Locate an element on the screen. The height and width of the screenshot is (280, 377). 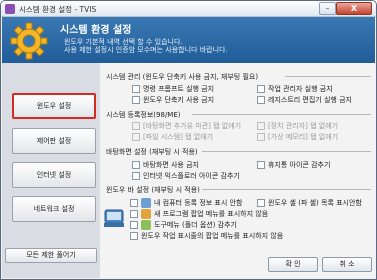
checkbox-win-shortcuts: 윈도우 단축키 사용 금지 is located at coordinates (173, 100).